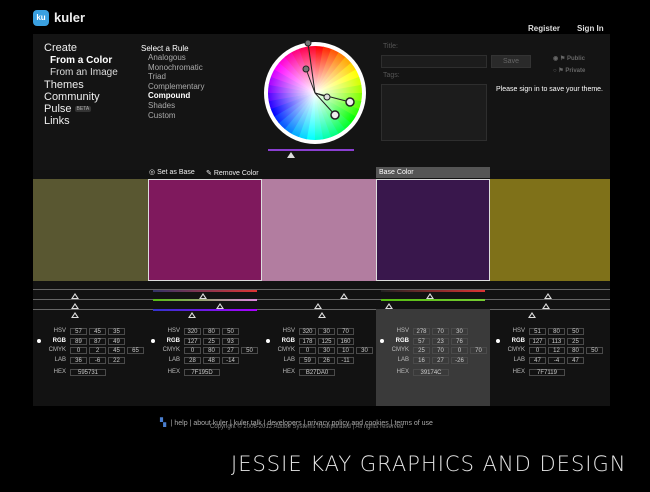 The width and height of the screenshot is (650, 492). Describe the element at coordinates (434, 61) in the screenshot. I see `title-input` at that location.